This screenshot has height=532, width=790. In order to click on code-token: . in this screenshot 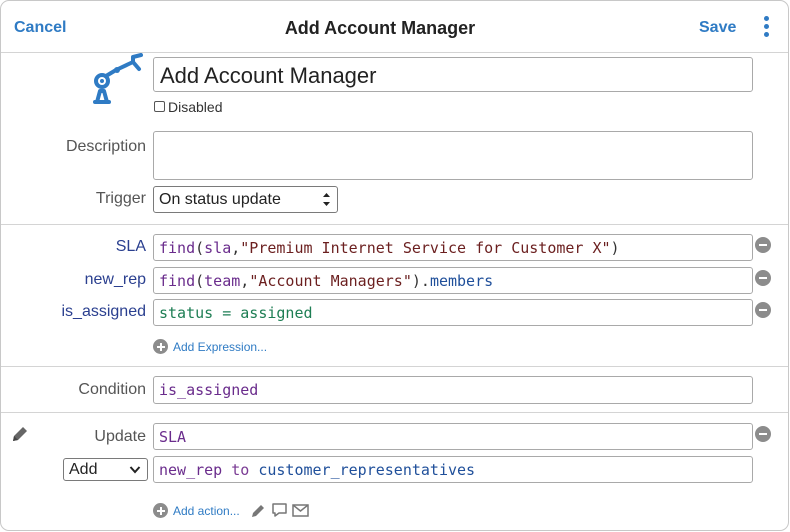, I will do `click(425, 281)`.